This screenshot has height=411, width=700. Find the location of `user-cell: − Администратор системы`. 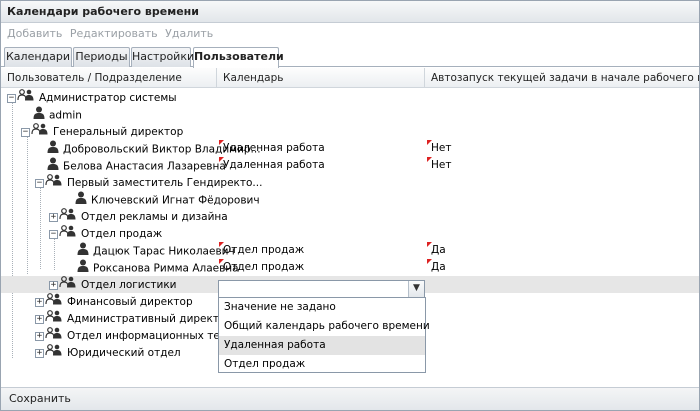

user-cell: − Администратор системы is located at coordinates (92, 97).